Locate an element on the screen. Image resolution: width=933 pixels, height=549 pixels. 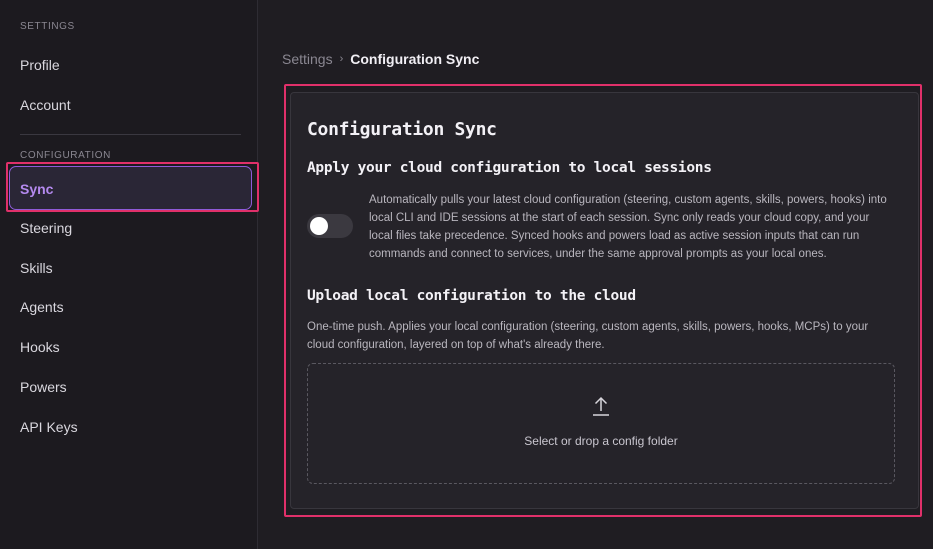
config-folder-dropzone is located at coordinates (601, 423).